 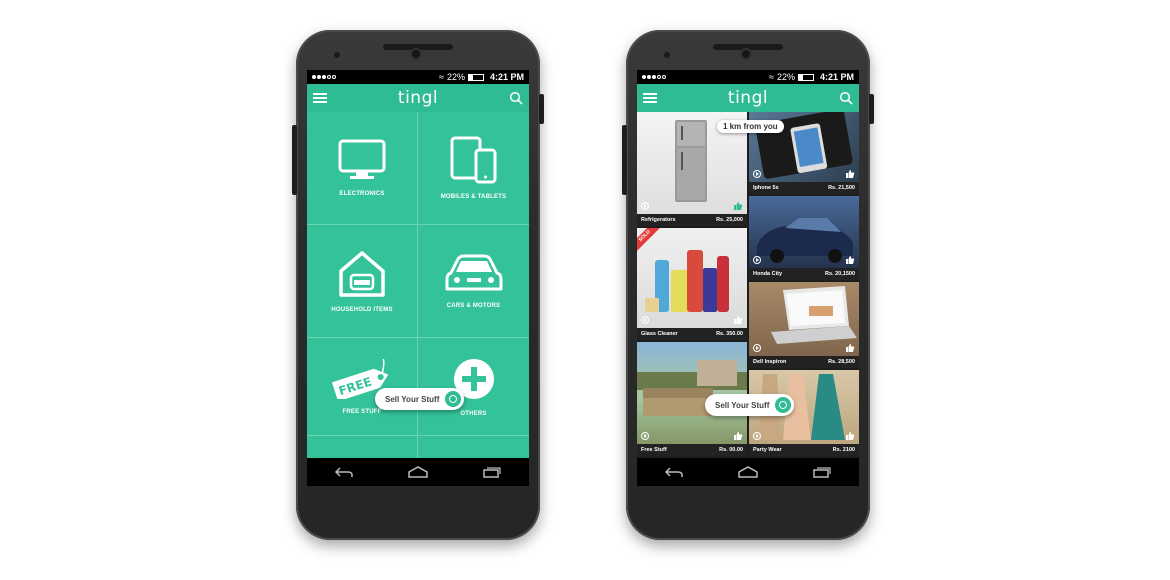 What do you see at coordinates (804, 450) in the screenshot?
I see `listing-meta: Party Wear Rs. 2100` at bounding box center [804, 450].